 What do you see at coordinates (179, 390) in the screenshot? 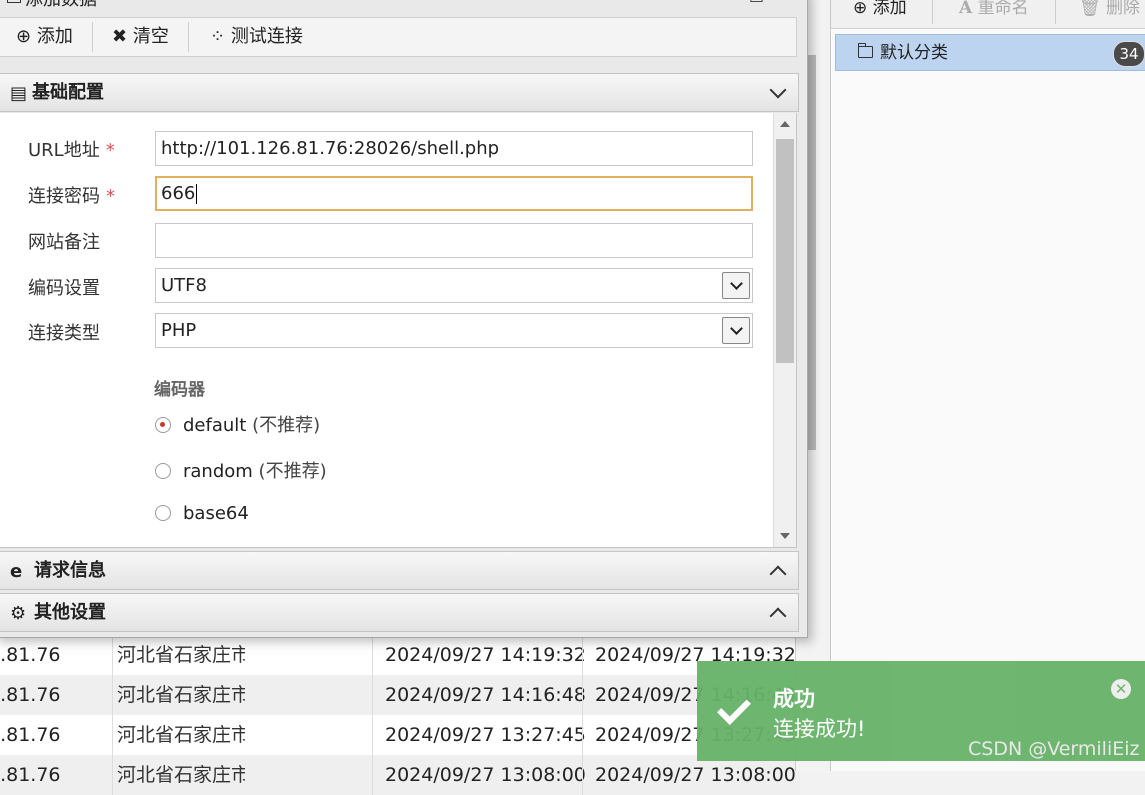
I see `encoder-title: 编码器` at bounding box center [179, 390].